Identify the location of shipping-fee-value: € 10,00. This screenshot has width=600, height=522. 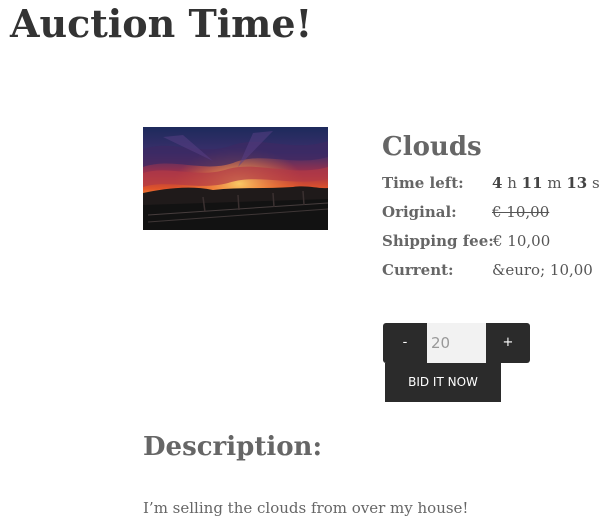
(522, 241).